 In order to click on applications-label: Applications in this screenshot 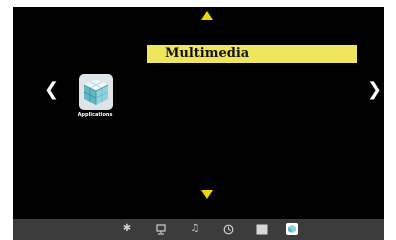, I will do `click(95, 115)`.